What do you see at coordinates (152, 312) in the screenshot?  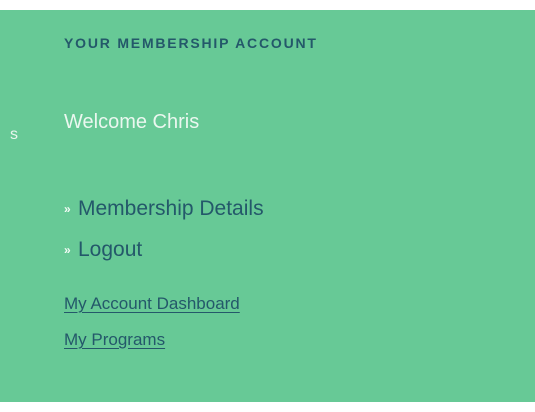 I see `account-dashboard-link: My Account Dashboard` at bounding box center [152, 312].